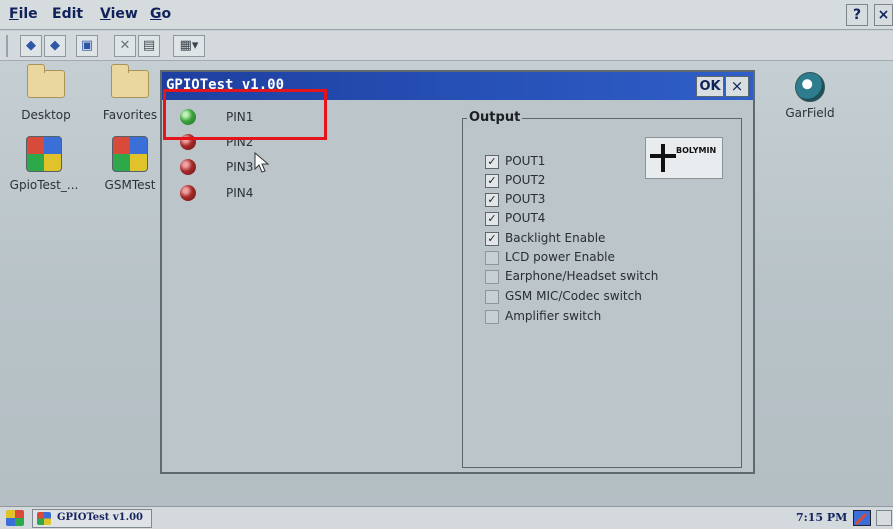  What do you see at coordinates (28, 14) in the screenshot?
I see `menu-file-label: ile` at bounding box center [28, 14].